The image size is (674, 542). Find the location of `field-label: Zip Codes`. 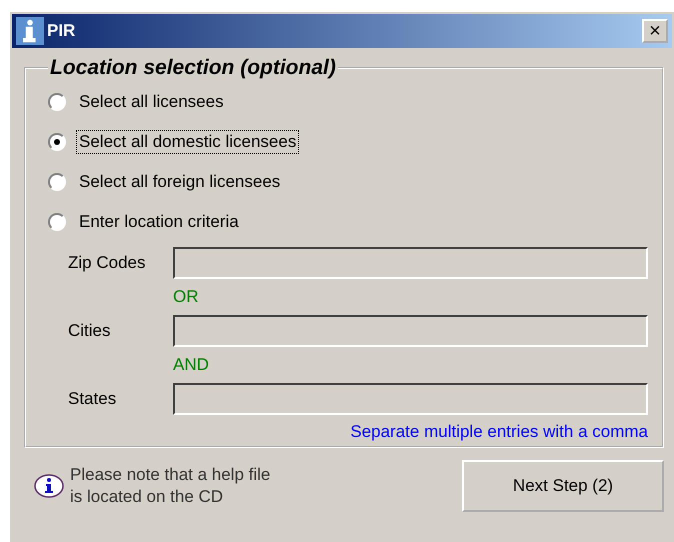

field-label: Zip Codes is located at coordinates (107, 263).